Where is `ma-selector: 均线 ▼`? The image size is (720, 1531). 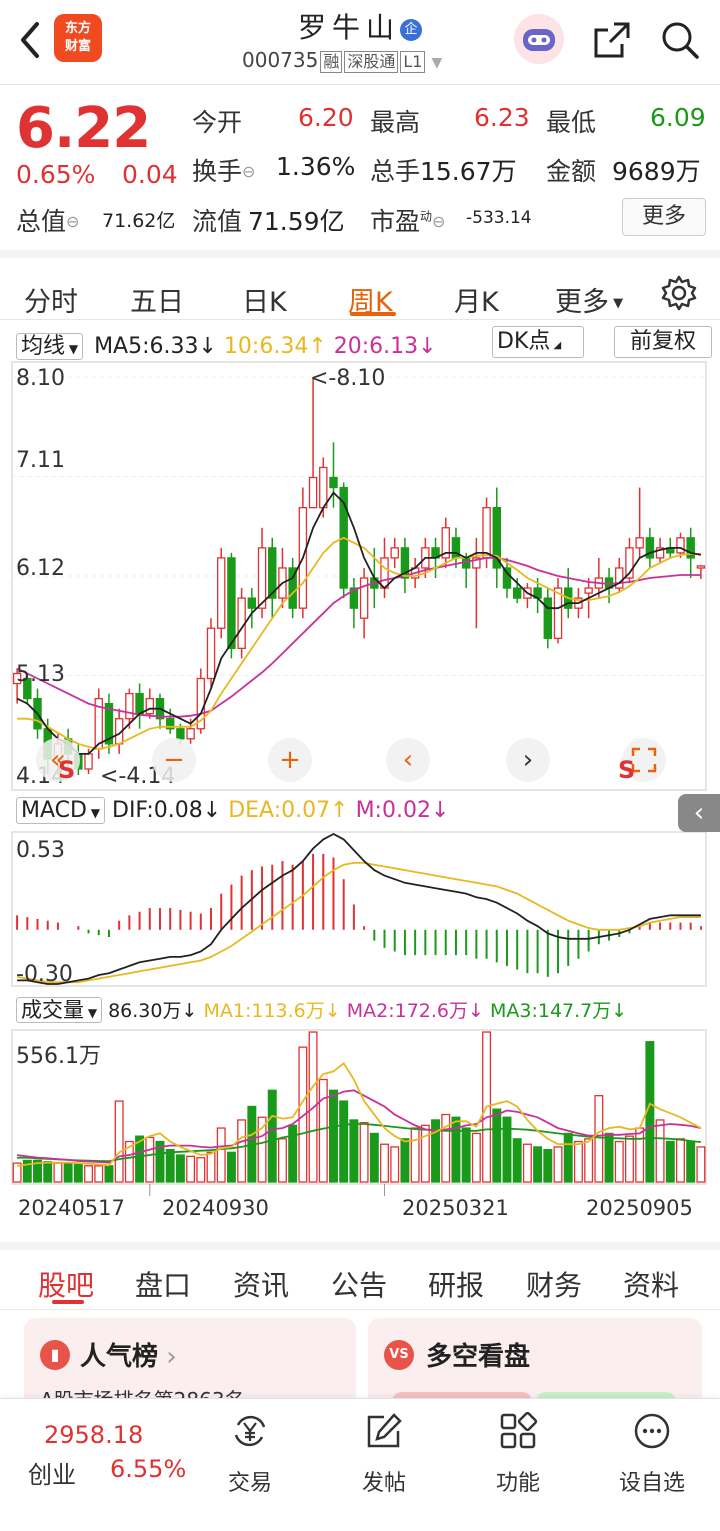 ma-selector: 均线 ▼ is located at coordinates (50, 346).